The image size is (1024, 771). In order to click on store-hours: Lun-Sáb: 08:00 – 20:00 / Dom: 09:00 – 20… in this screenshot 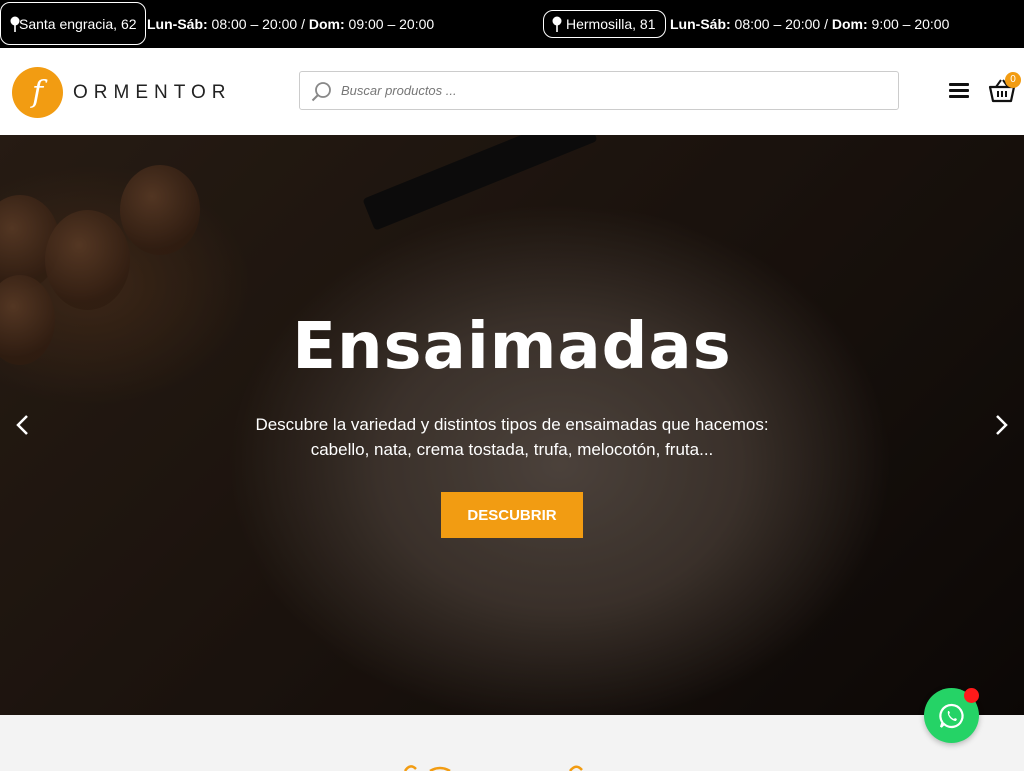, I will do `click(290, 24)`.